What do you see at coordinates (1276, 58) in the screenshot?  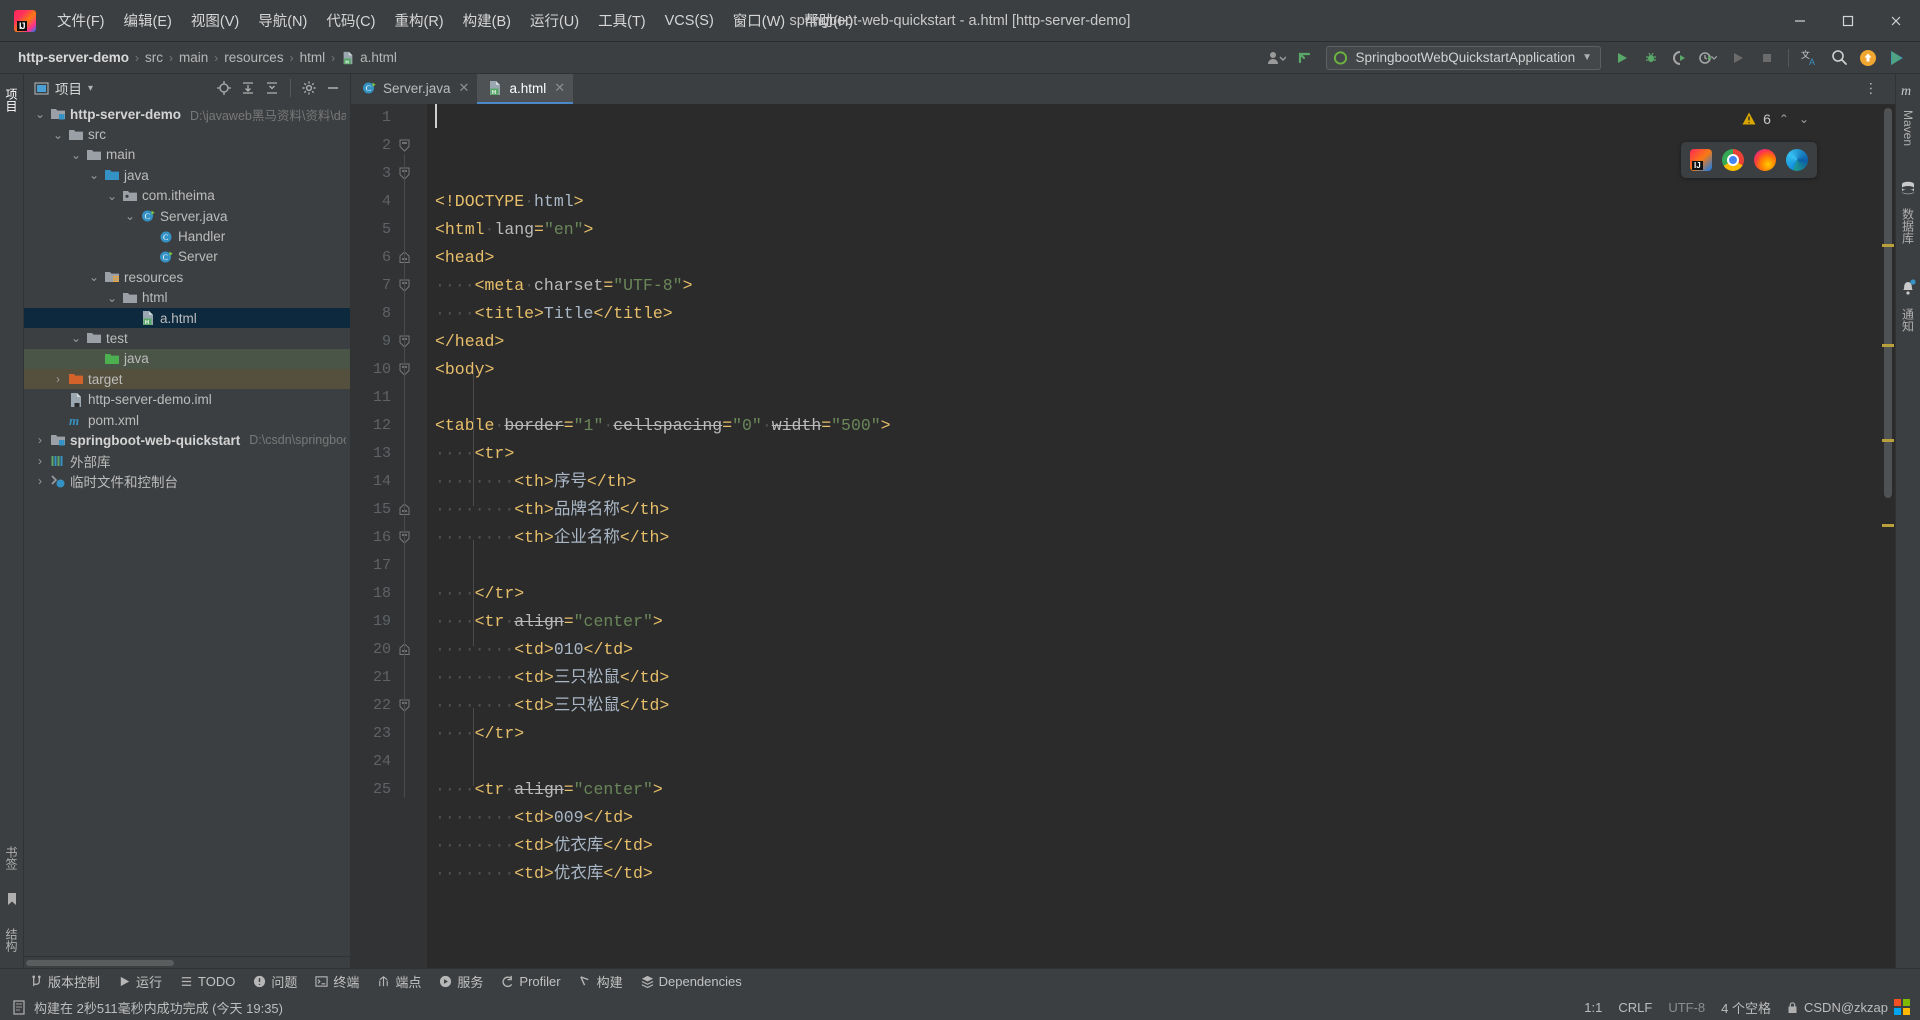 I see `user-avatar-icon` at bounding box center [1276, 58].